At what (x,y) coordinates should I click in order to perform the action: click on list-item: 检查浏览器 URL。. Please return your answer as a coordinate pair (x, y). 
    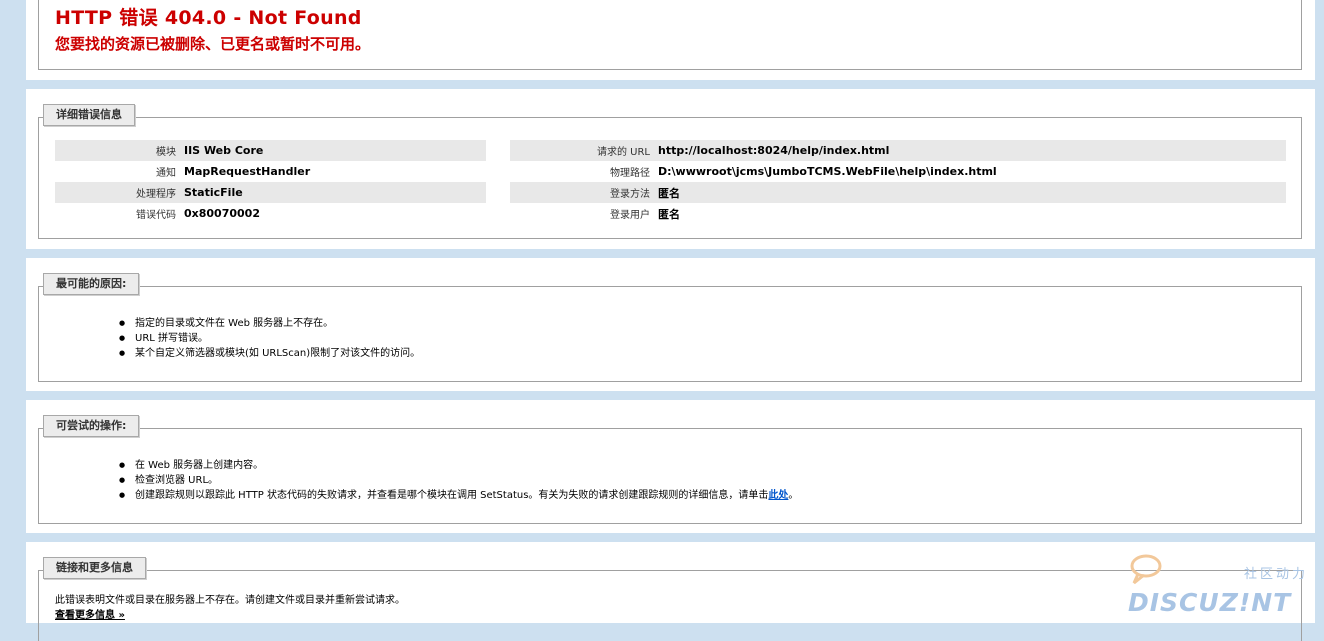
    Looking at the image, I should click on (458, 480).